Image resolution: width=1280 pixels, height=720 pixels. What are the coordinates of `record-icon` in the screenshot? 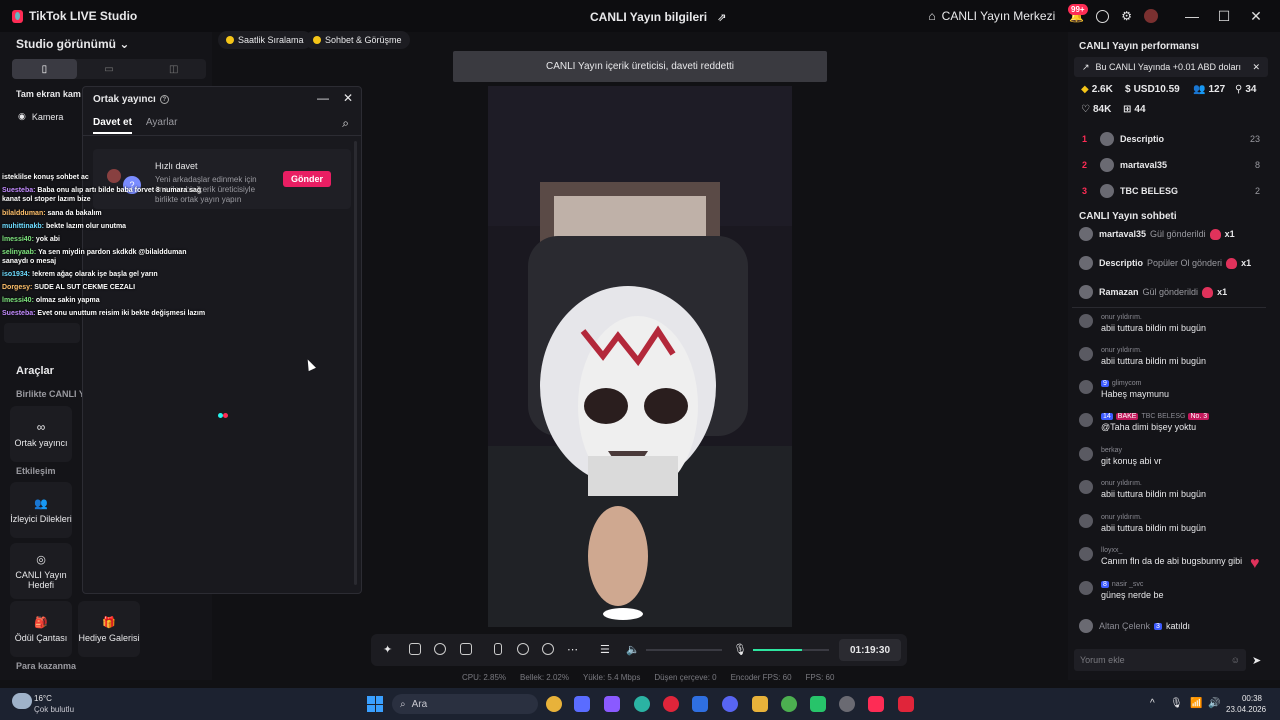 It's located at (523, 649).